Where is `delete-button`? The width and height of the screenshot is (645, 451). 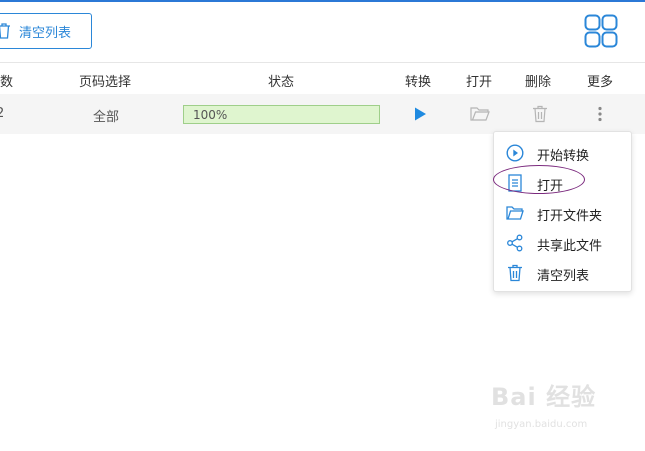 delete-button is located at coordinates (540, 114).